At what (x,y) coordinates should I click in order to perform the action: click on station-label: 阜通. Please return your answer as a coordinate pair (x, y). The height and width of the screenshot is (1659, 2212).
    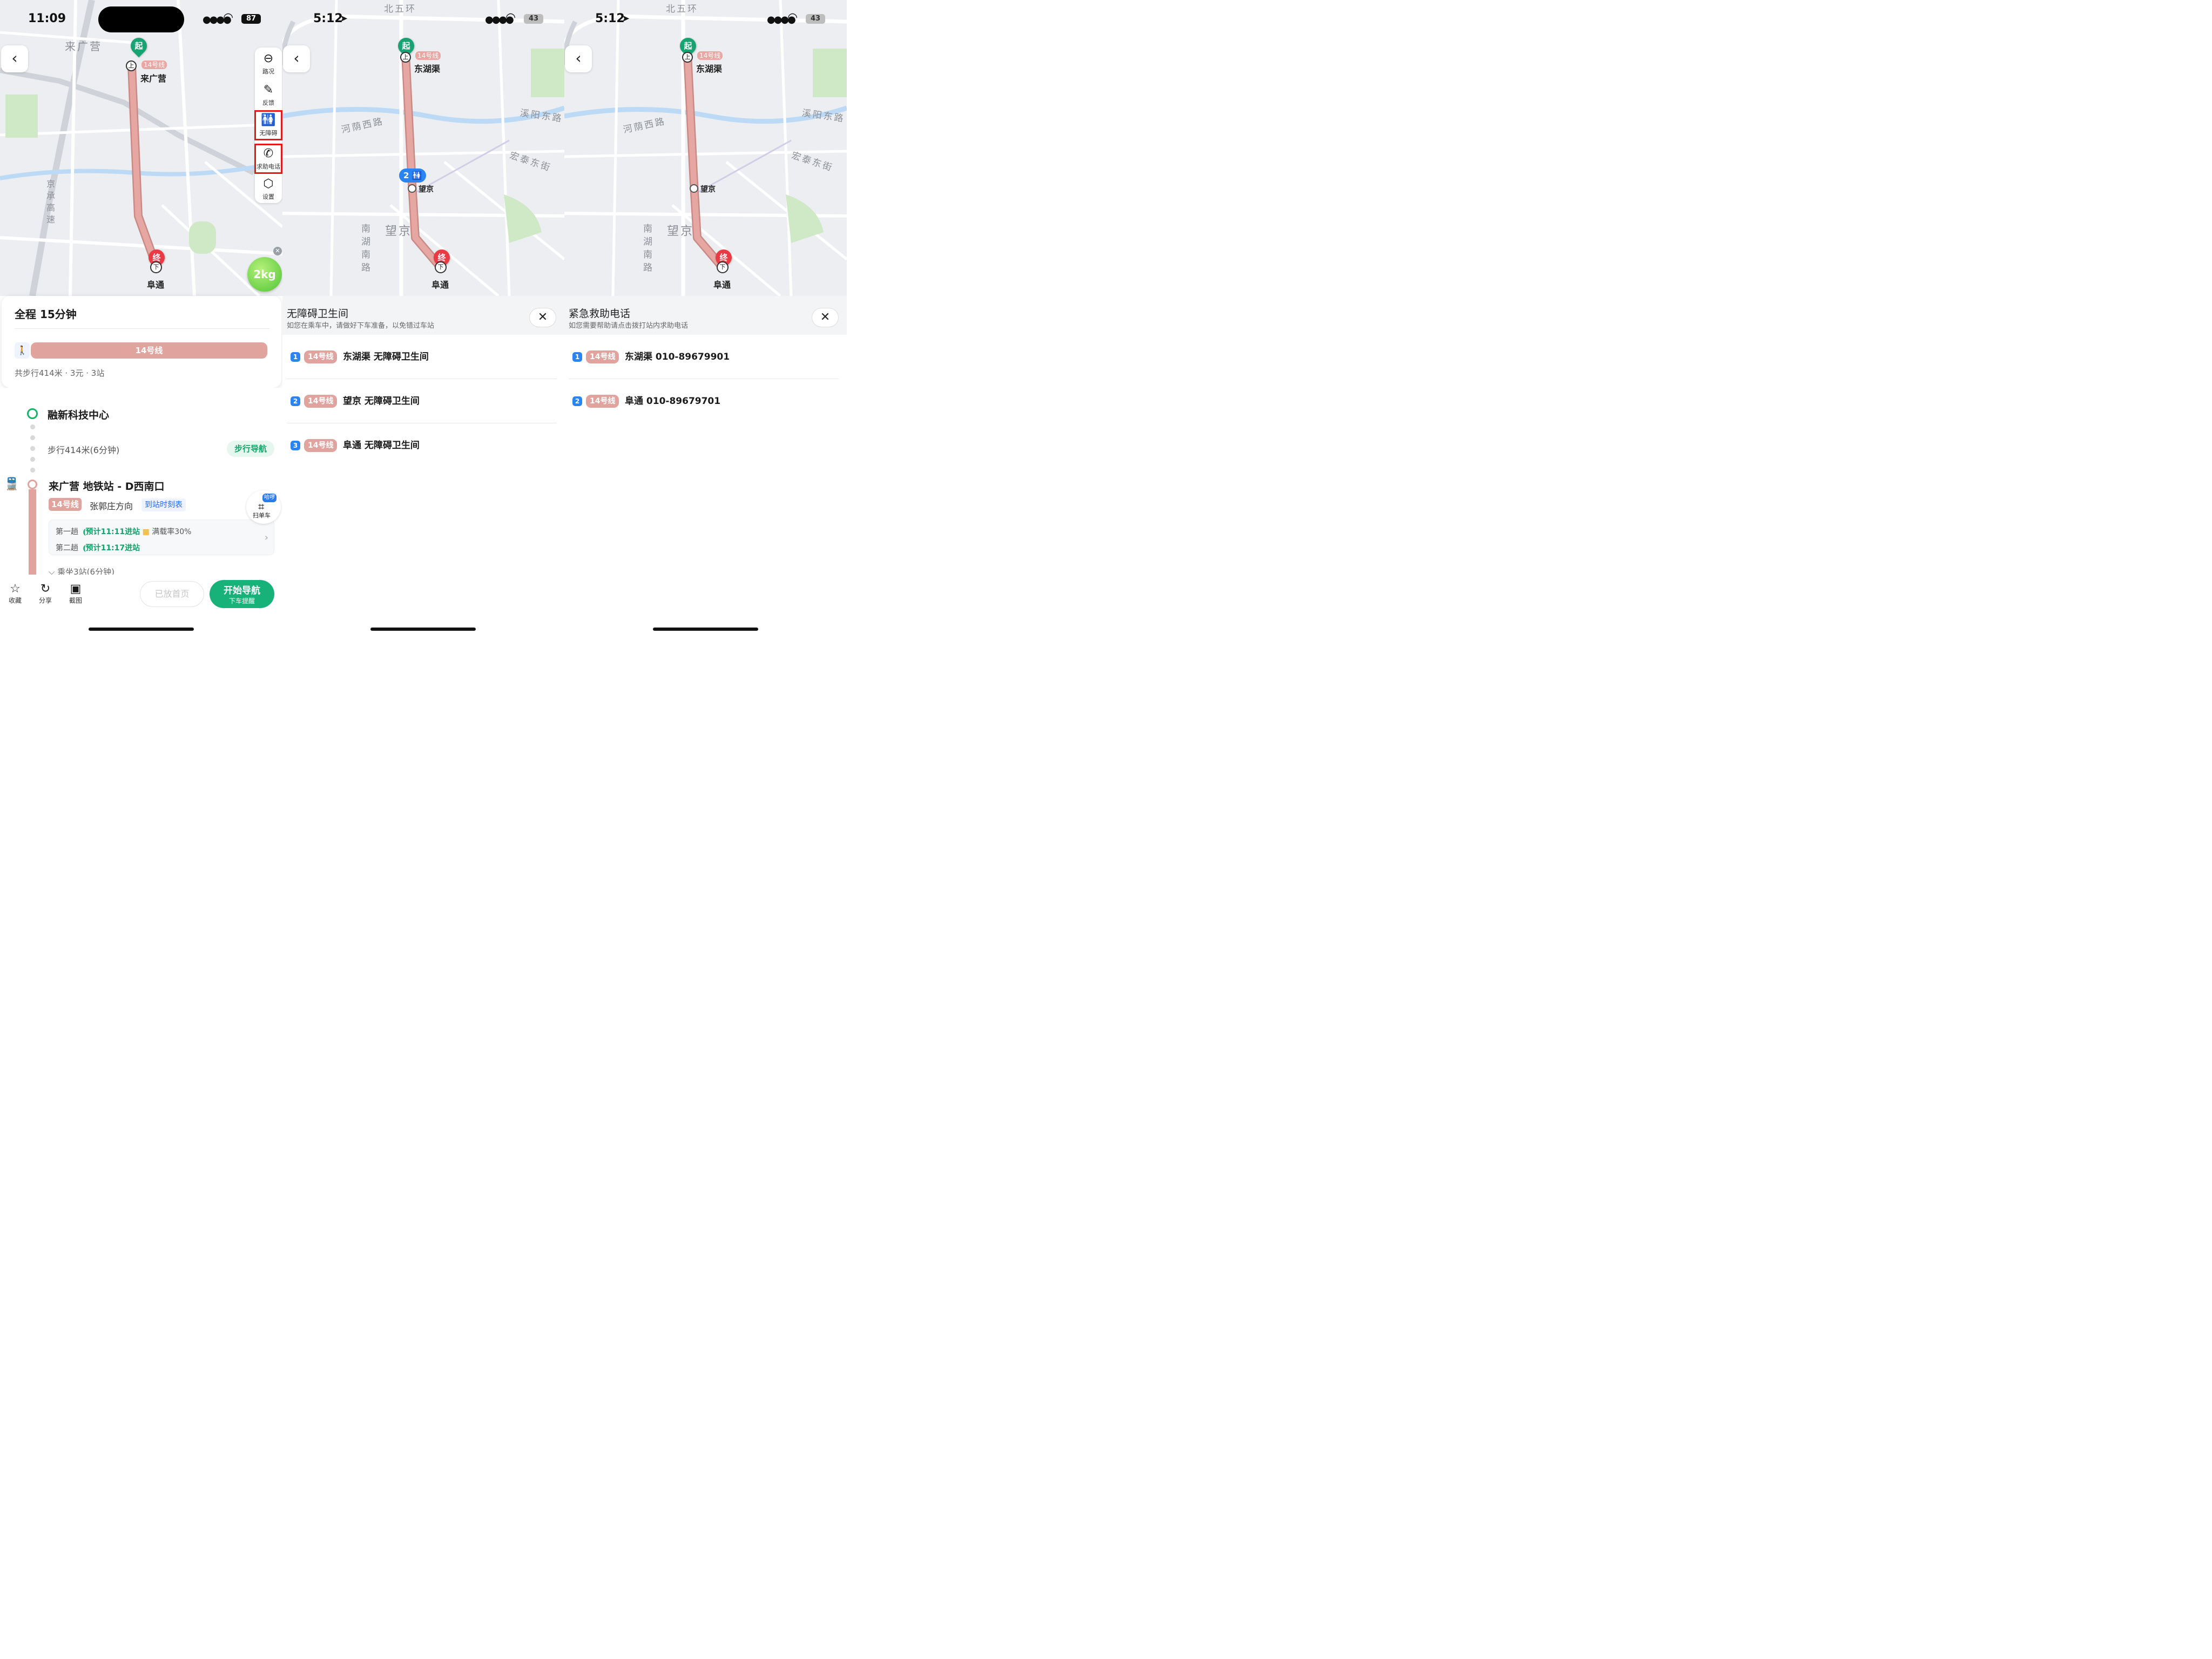
    Looking at the image, I should click on (440, 285).